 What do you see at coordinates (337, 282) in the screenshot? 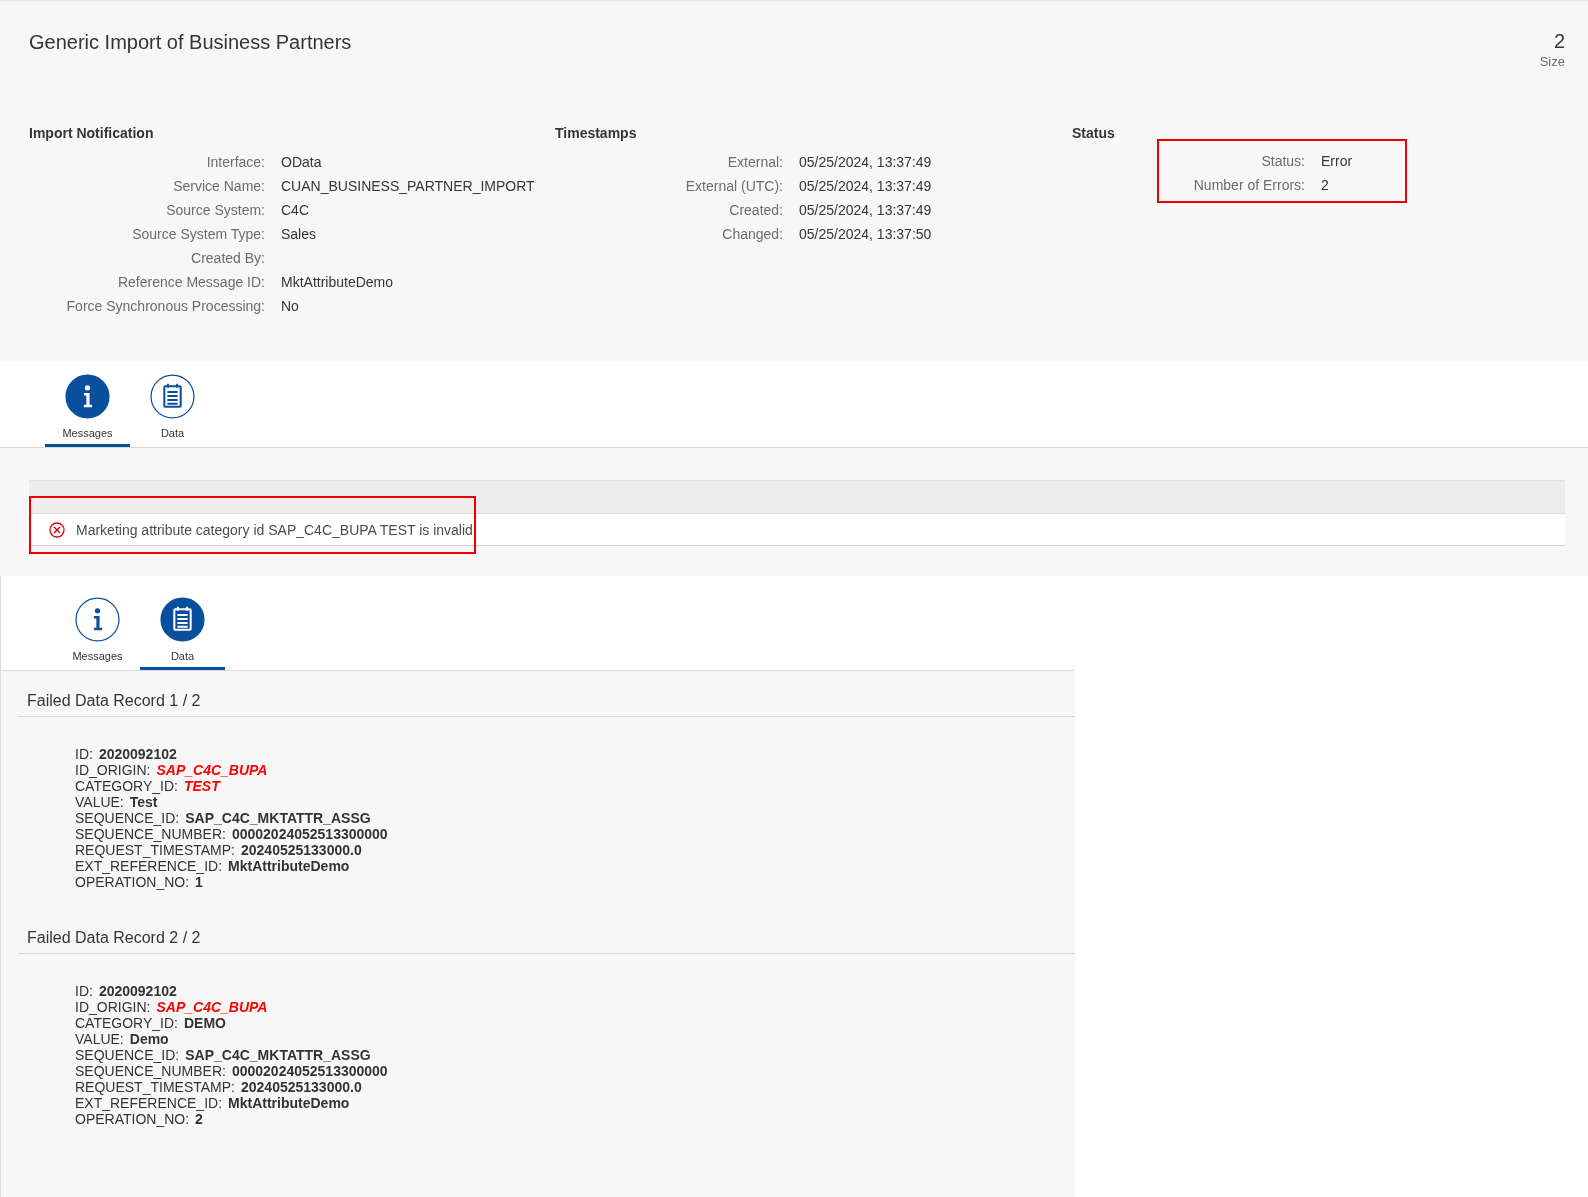
I see `field-value: MktAttributeDemo` at bounding box center [337, 282].